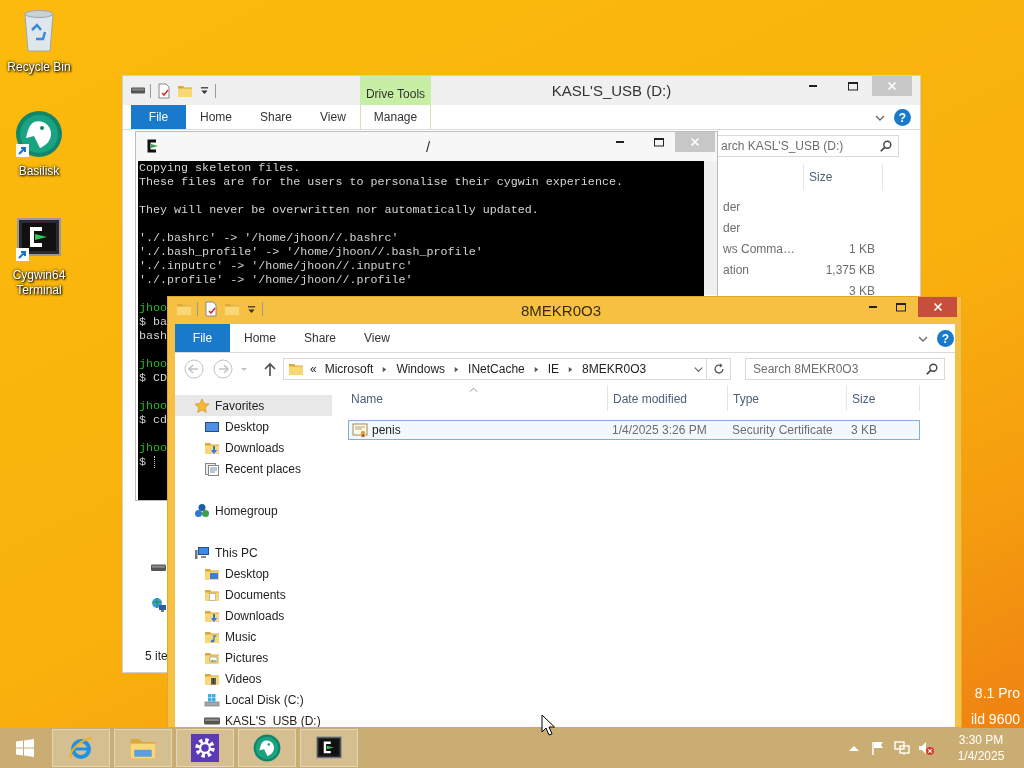 The width and height of the screenshot is (1024, 768). What do you see at coordinates (253, 552) in the screenshot?
I see `nav-item: This PC` at bounding box center [253, 552].